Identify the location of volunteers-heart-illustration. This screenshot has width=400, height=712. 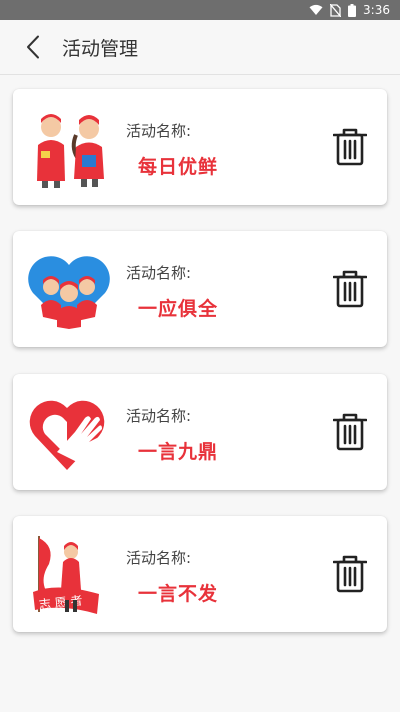
(69, 290).